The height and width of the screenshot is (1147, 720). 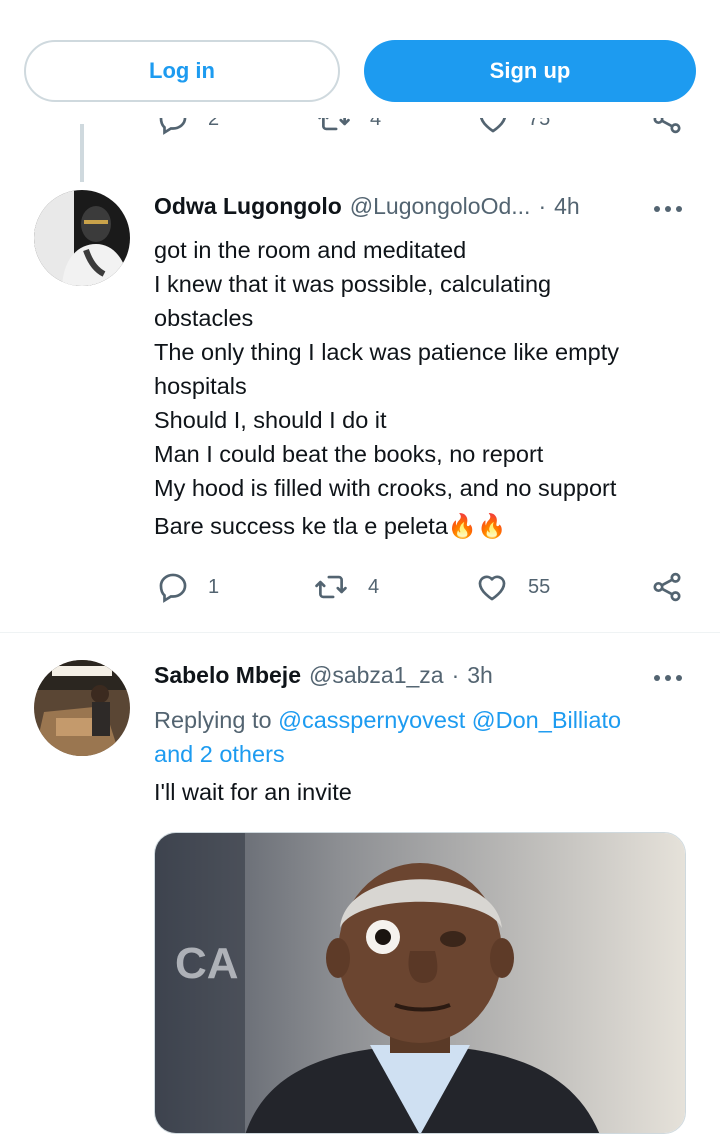 I want to click on tweet-header: Sabelo Mbeje @sabza1_za · 3h, so click(x=323, y=675).